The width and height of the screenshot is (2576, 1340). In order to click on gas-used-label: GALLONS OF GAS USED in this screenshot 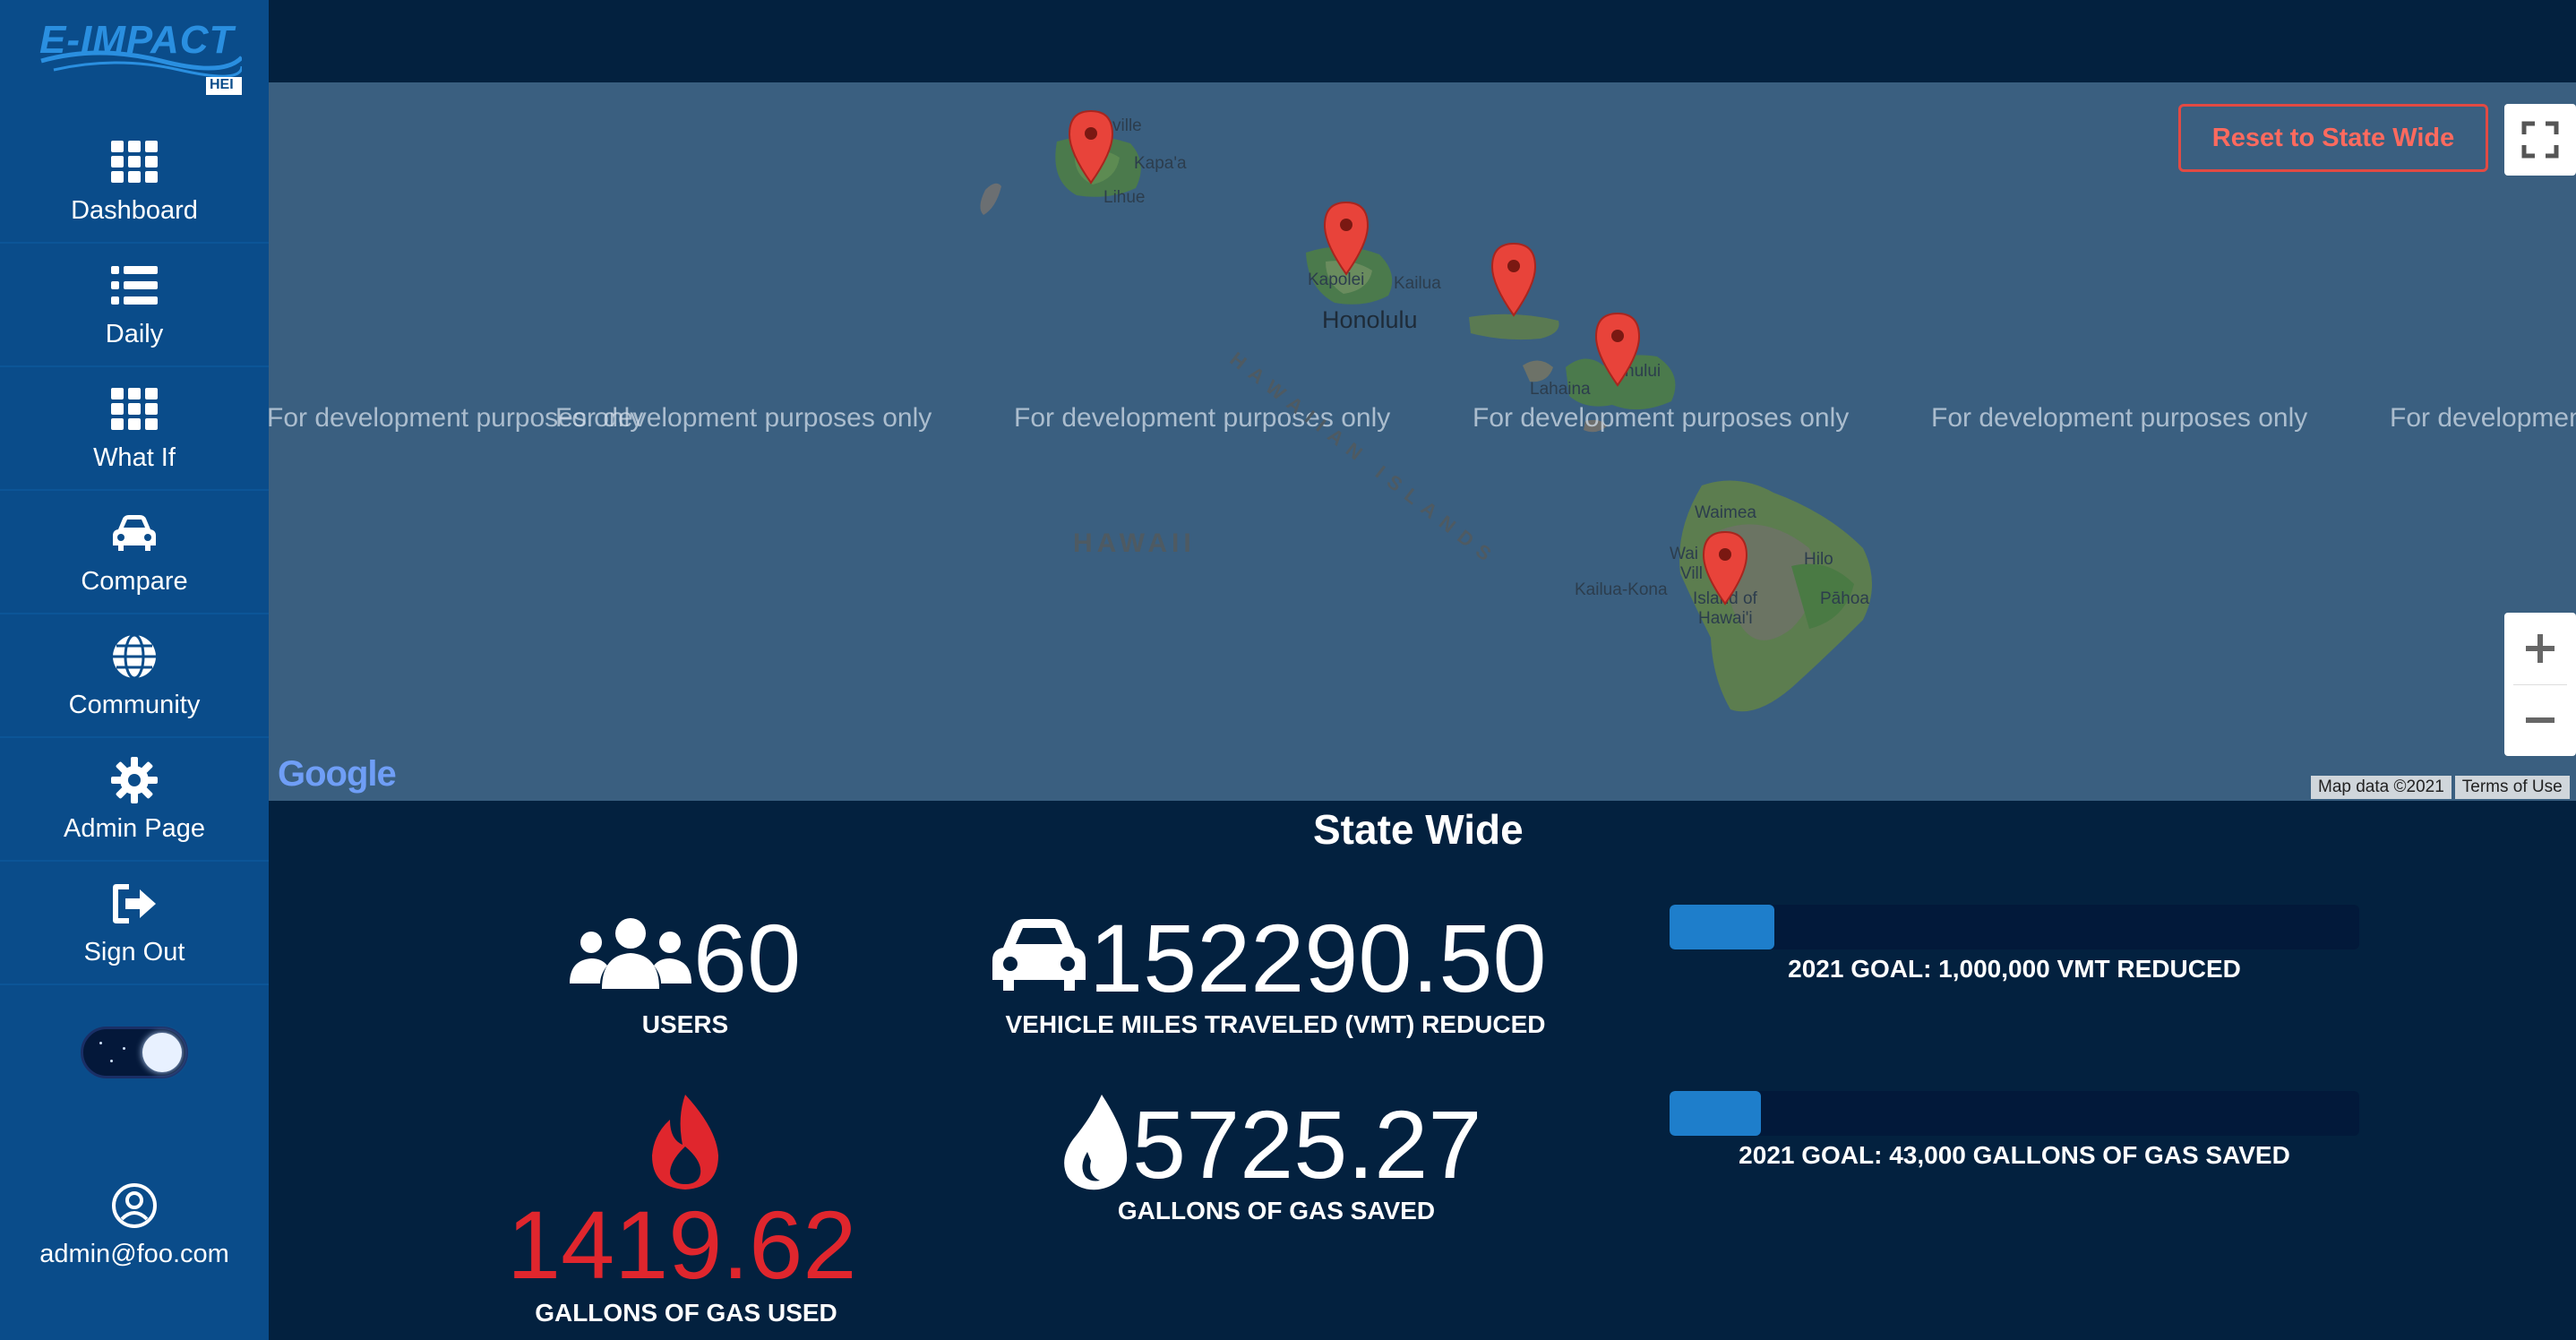, I will do `click(686, 1313)`.